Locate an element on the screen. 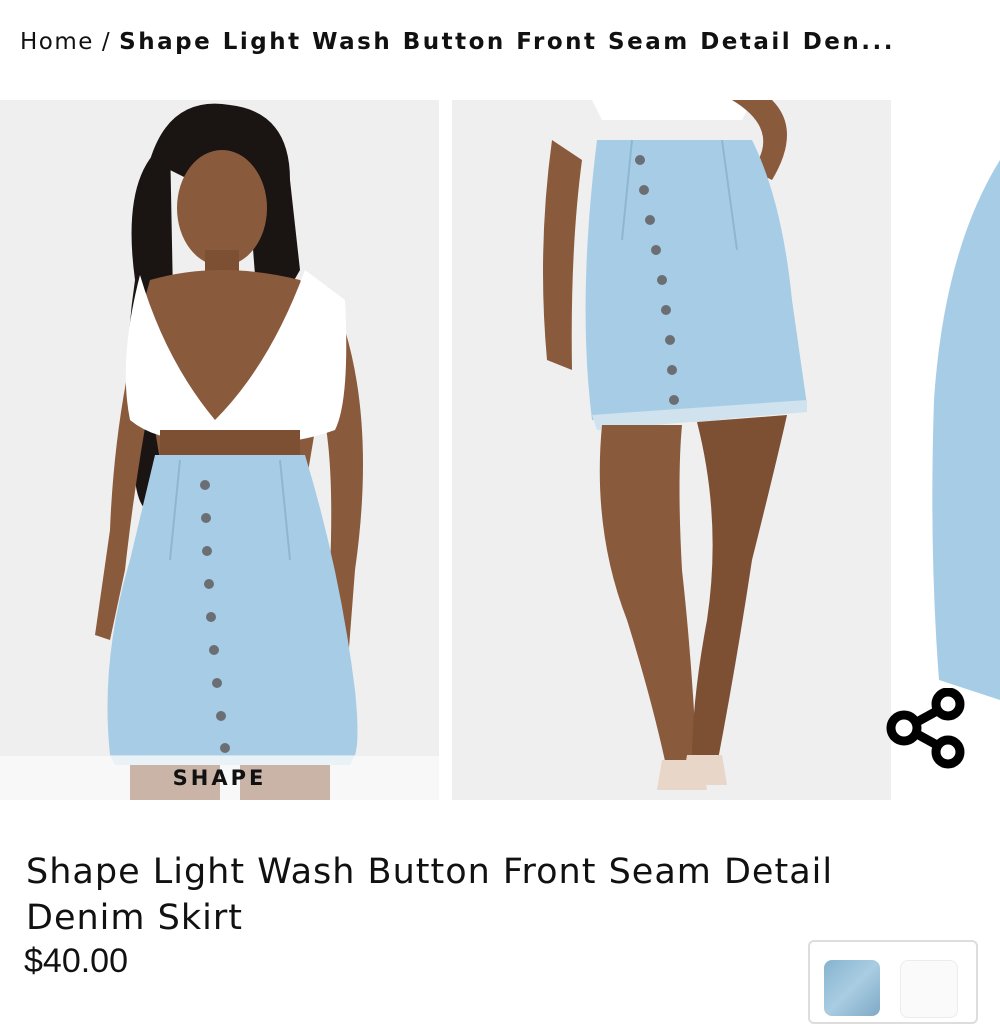 The height and width of the screenshot is (1024, 1000). swatch-white is located at coordinates (929, 989).